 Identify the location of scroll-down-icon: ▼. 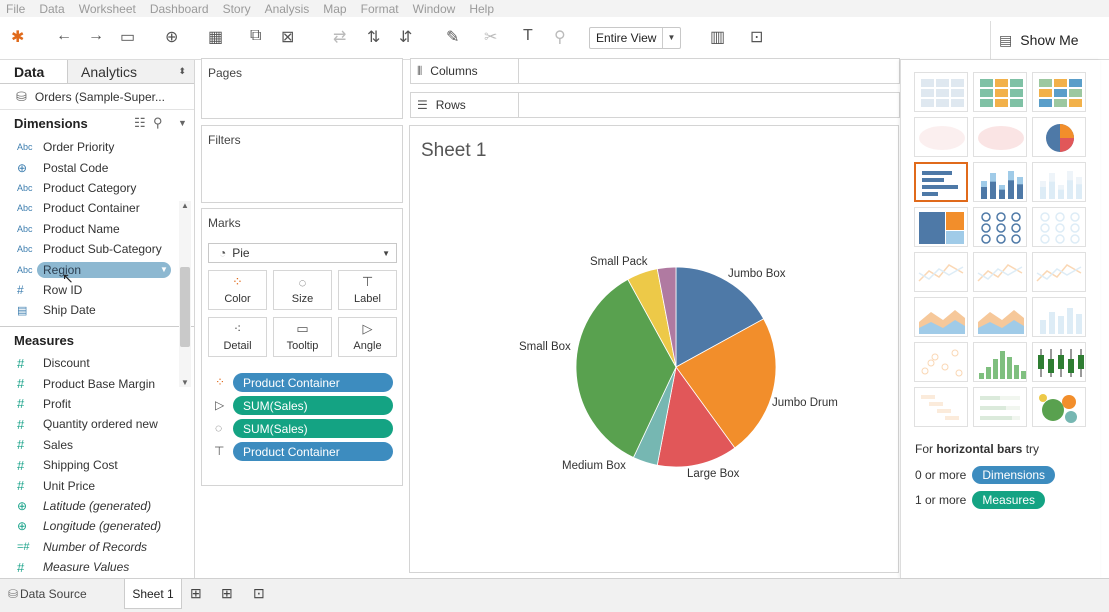
(185, 382).